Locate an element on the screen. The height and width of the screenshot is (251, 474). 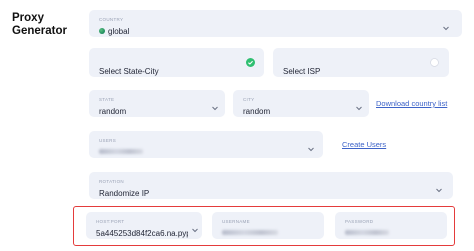
country-value: global is located at coordinates (114, 31).